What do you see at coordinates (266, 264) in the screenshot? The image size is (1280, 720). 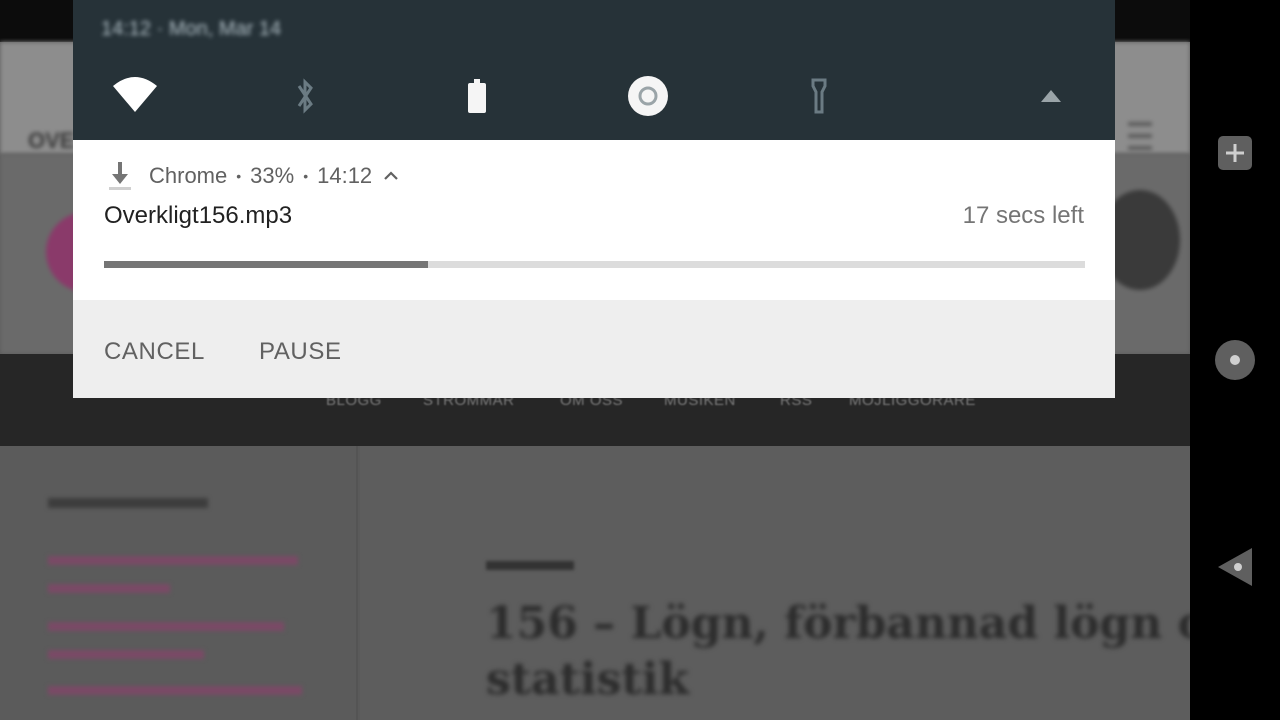 I see `download-progress-fill` at bounding box center [266, 264].